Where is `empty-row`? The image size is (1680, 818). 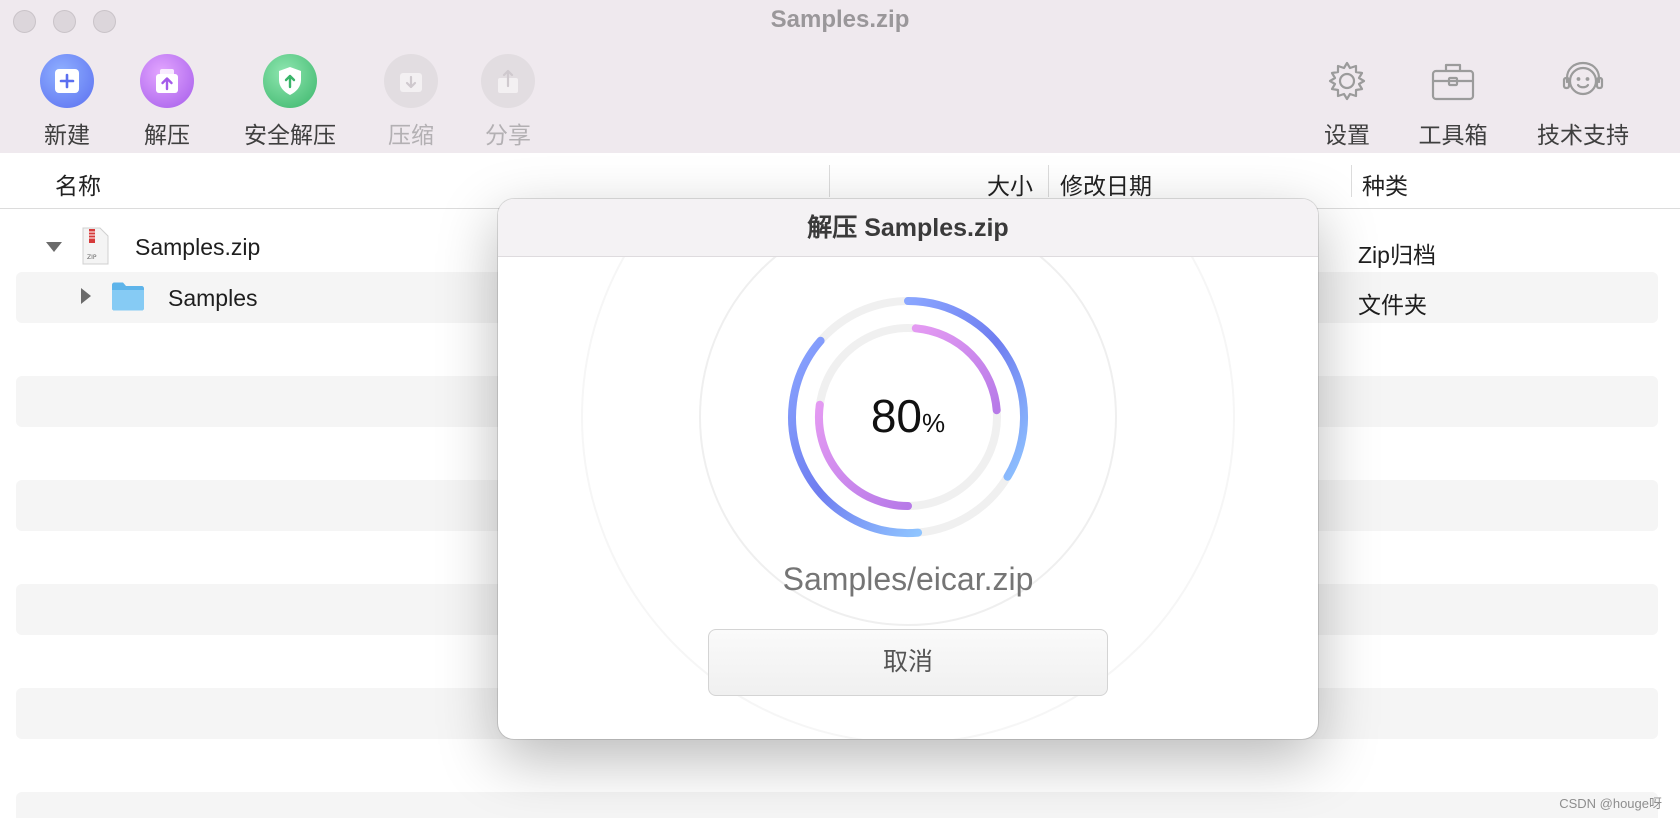
empty-row is located at coordinates (837, 805).